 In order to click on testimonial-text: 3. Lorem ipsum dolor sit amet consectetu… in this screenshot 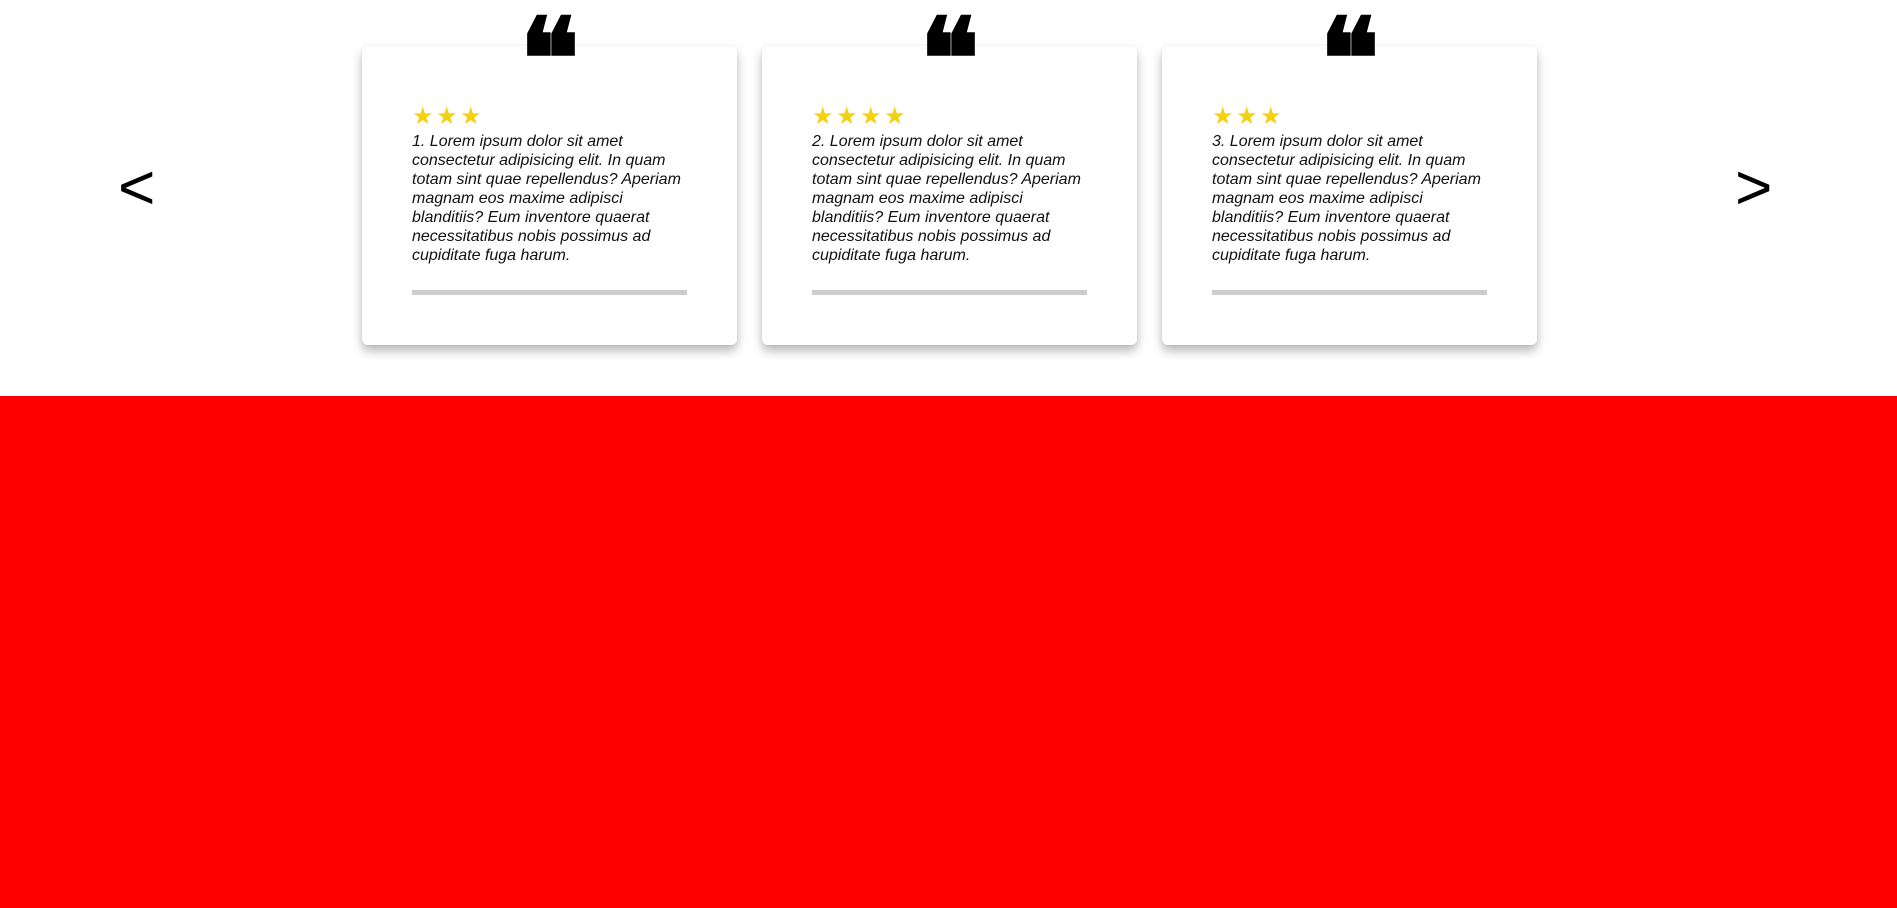, I will do `click(1346, 198)`.